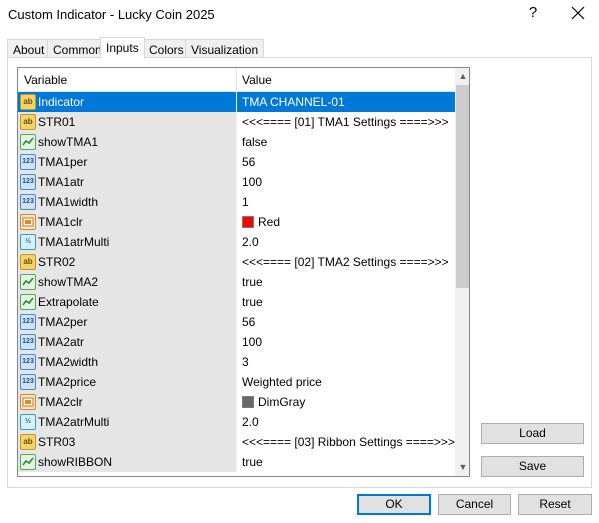 The height and width of the screenshot is (523, 599). What do you see at coordinates (127, 282) in the screenshot?
I see `variable-cell: showTMA2` at bounding box center [127, 282].